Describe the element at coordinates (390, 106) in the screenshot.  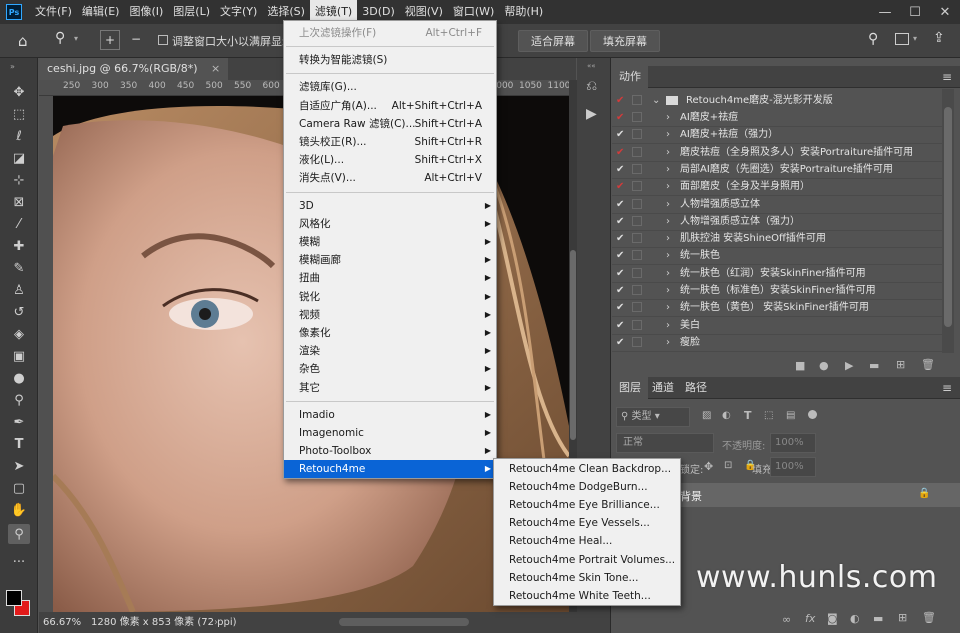
I see `filter-menu-item: 自适应广角(A)... Alt+Shift+Ctrl+A` at that location.